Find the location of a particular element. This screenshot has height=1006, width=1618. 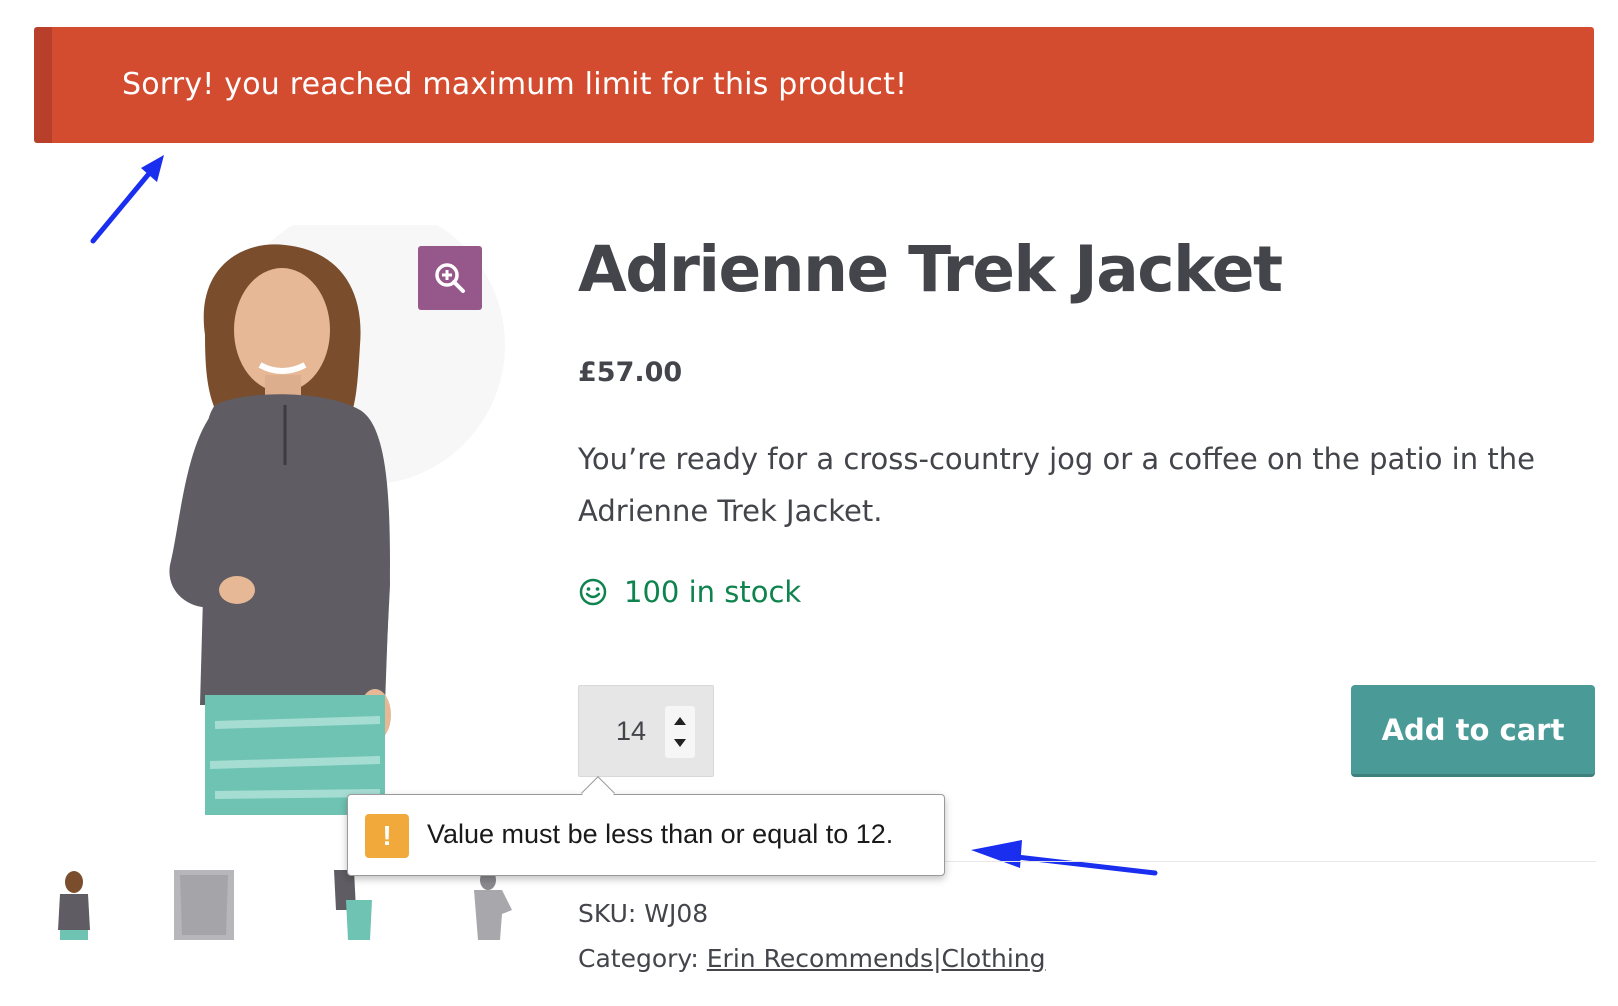

quantity-input: 14 is located at coordinates (646, 731).